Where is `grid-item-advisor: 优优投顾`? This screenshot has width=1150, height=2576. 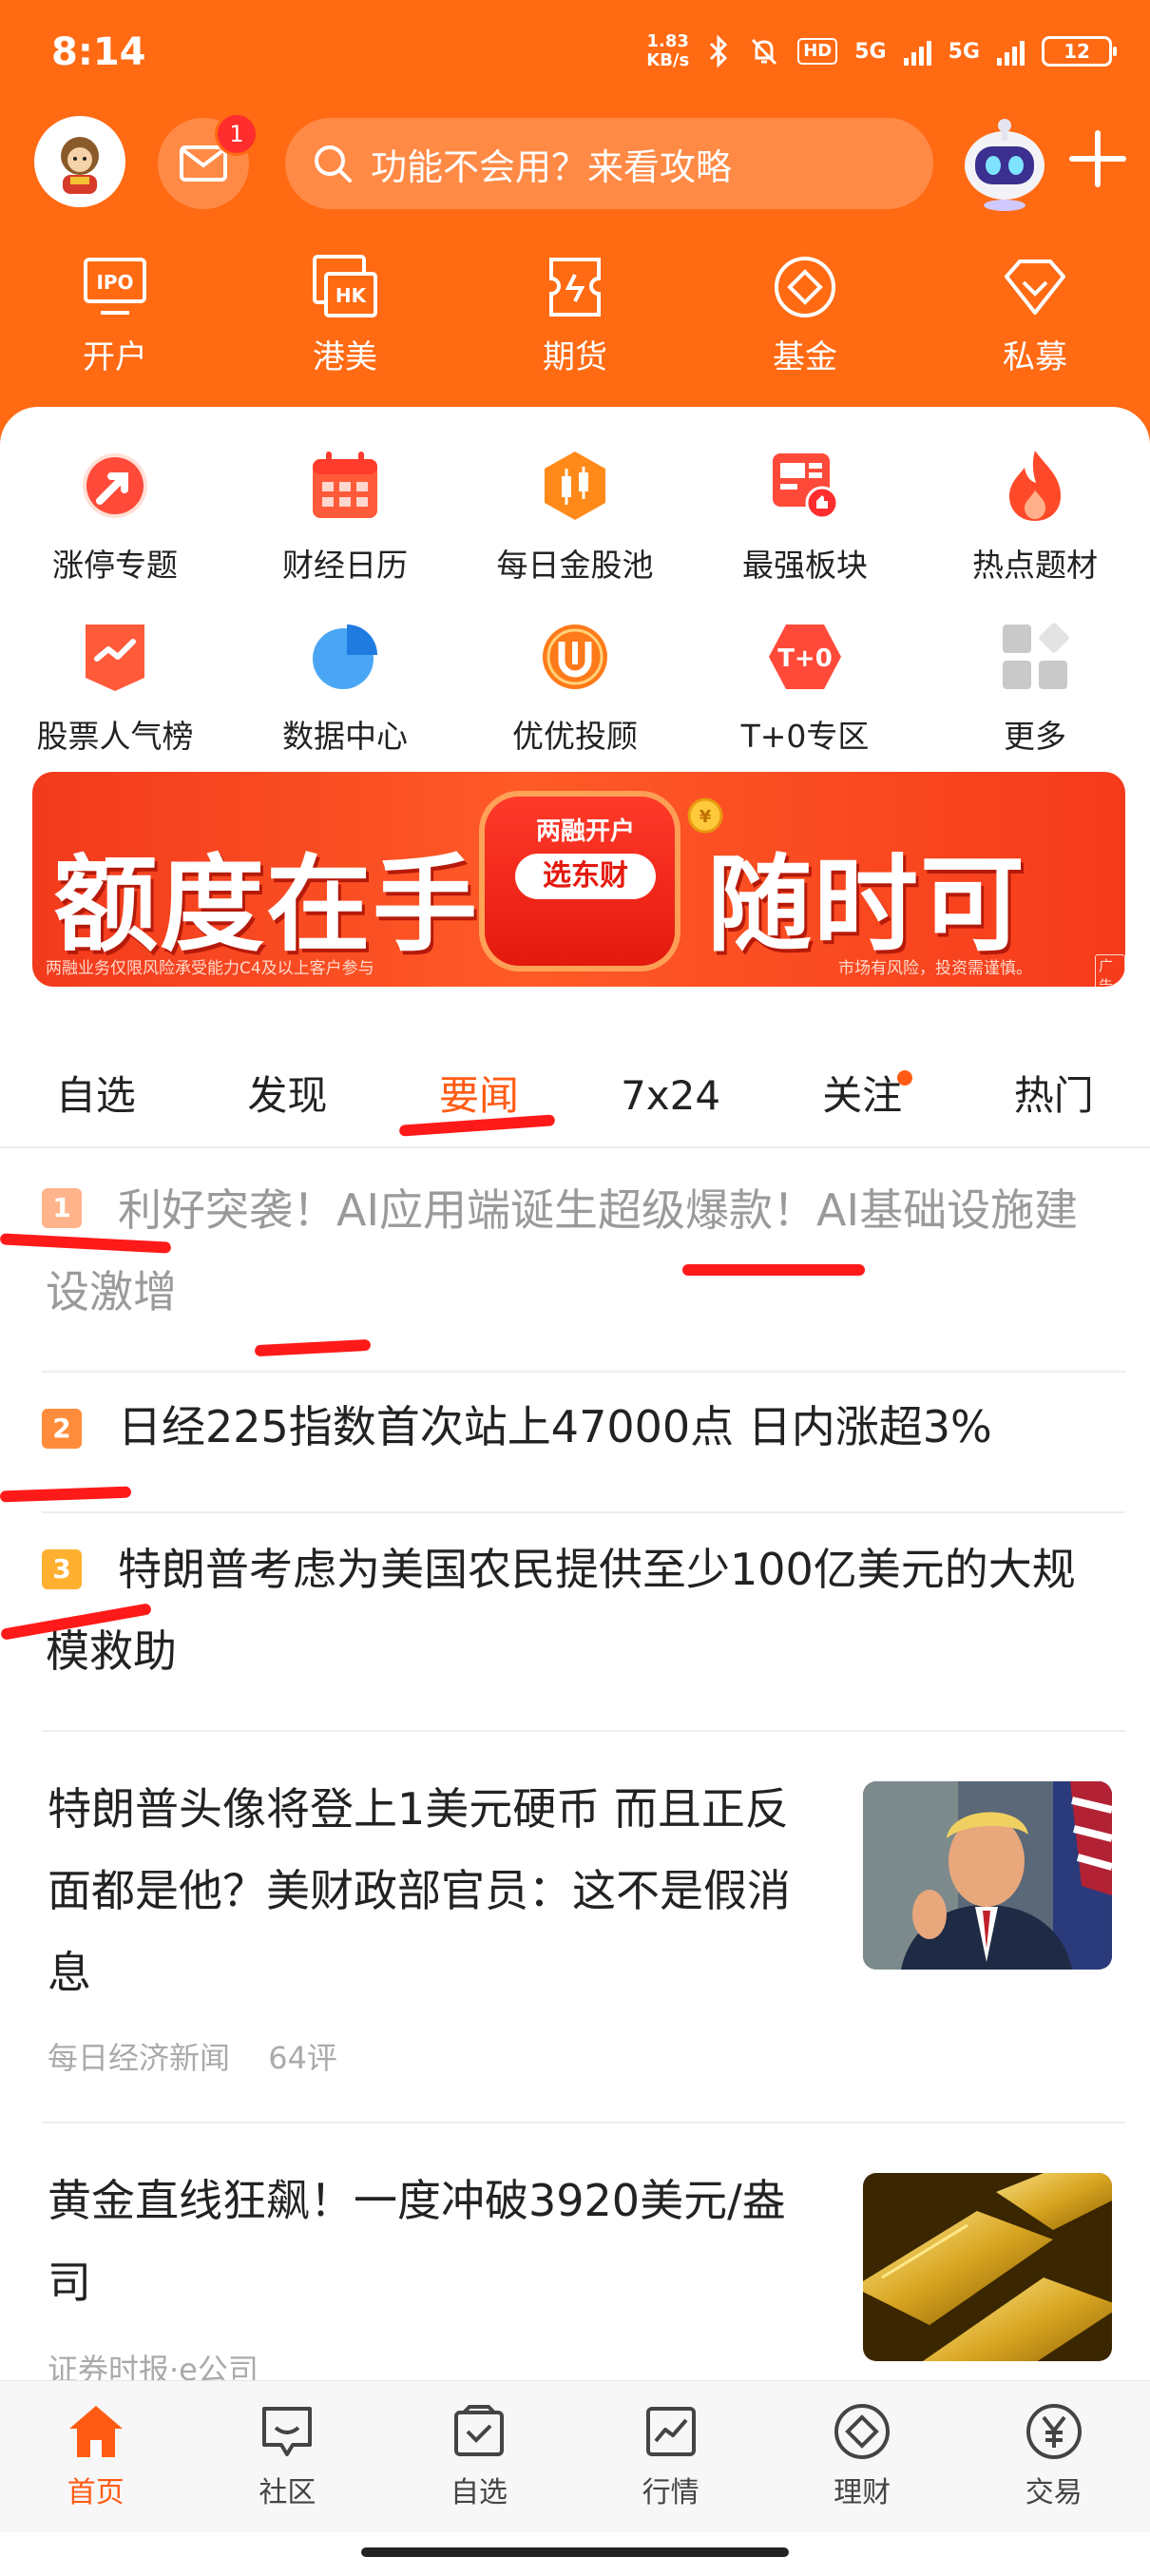
grid-item-advisor: 优优投顾 is located at coordinates (575, 701).